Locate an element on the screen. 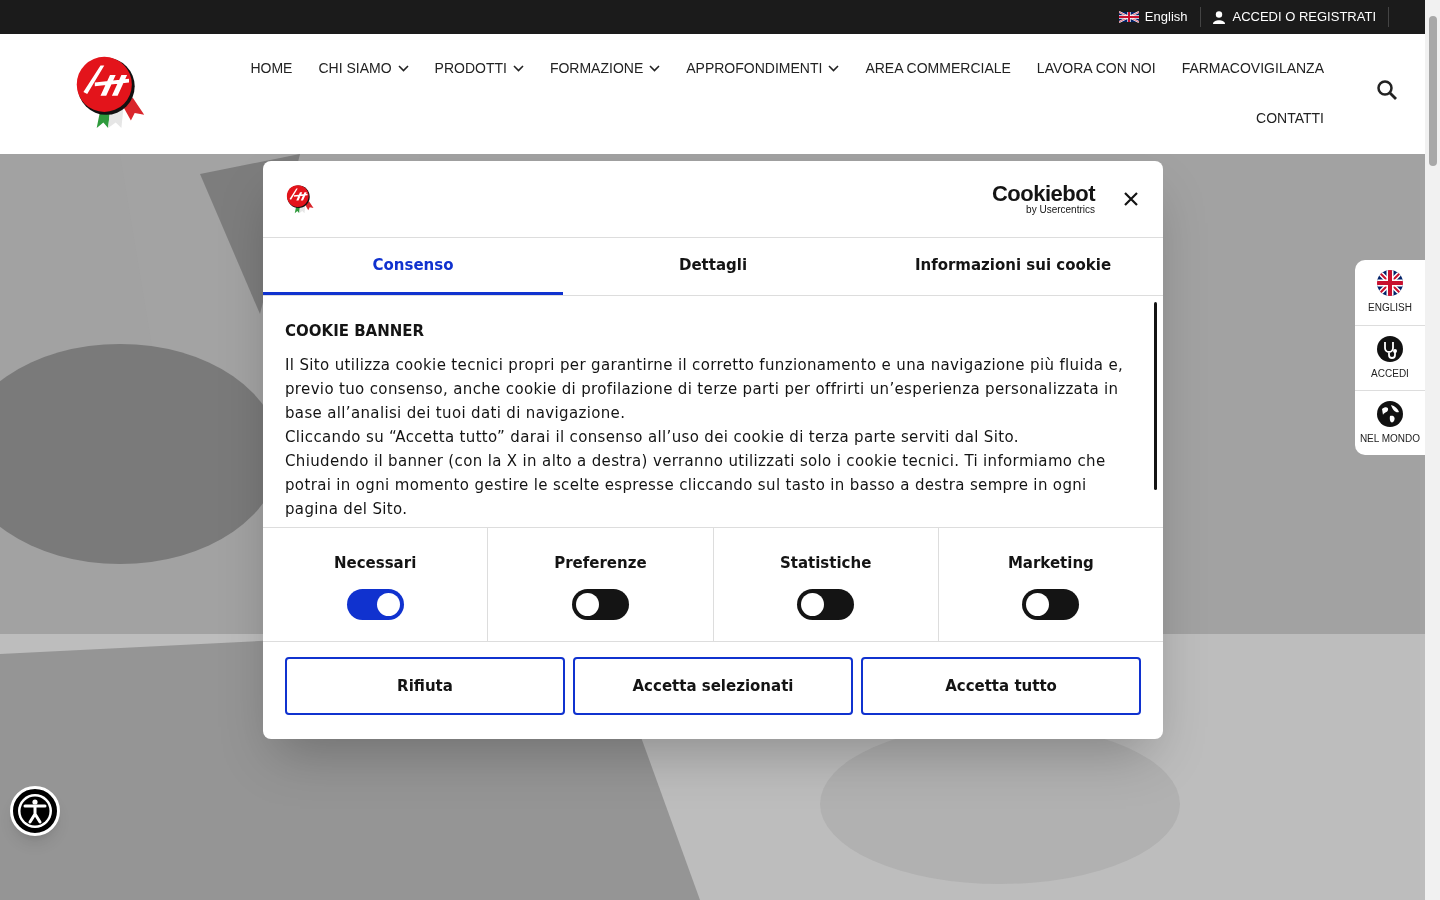  account-link: ACCEDI O REGISTRATI is located at coordinates (1294, 17).